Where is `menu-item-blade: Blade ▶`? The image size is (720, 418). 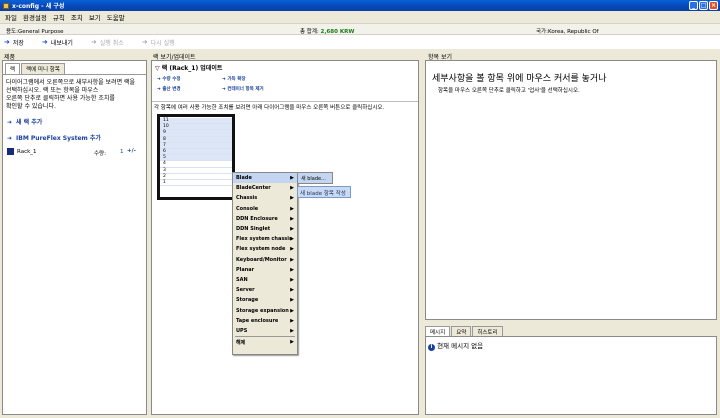 menu-item-blade: Blade ▶ is located at coordinates (265, 178).